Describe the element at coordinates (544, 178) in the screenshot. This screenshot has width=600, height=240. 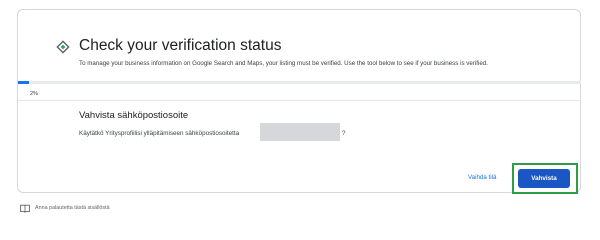
I see `confirm-button: Vahvista` at that location.